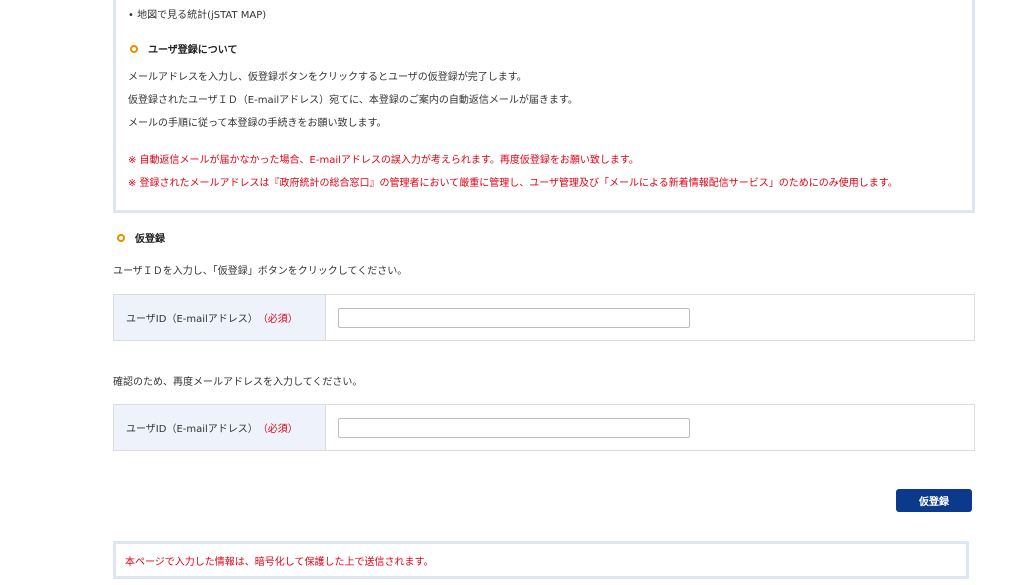 The width and height of the screenshot is (1024, 585). I want to click on jstat-map-link-item: • 地図で見る統計(jSTAT MAP), so click(197, 13).